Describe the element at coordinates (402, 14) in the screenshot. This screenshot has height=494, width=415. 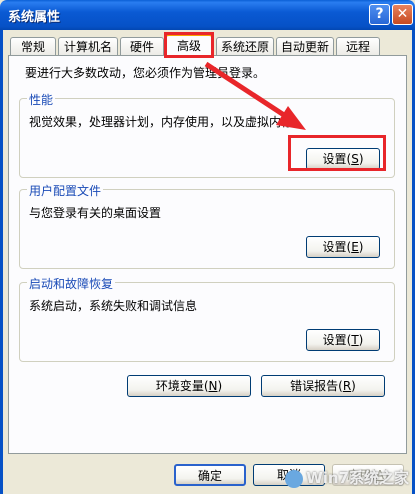
I see `close-button: ✕` at that location.